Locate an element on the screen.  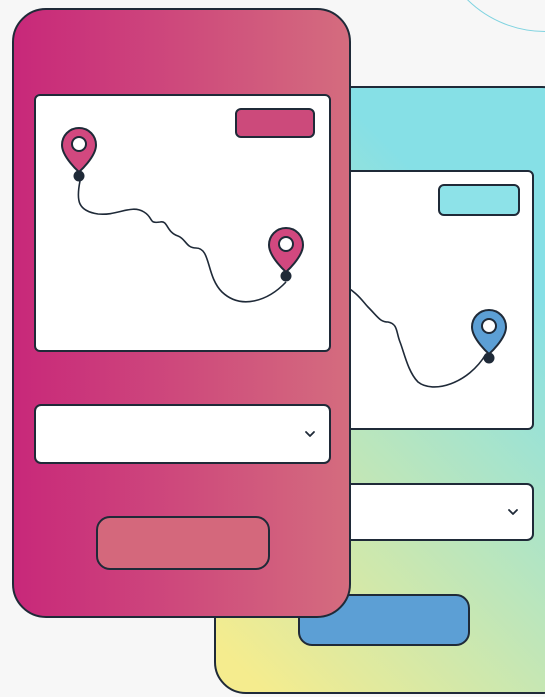
front-origin-pin-icon is located at coordinates (79, 155).